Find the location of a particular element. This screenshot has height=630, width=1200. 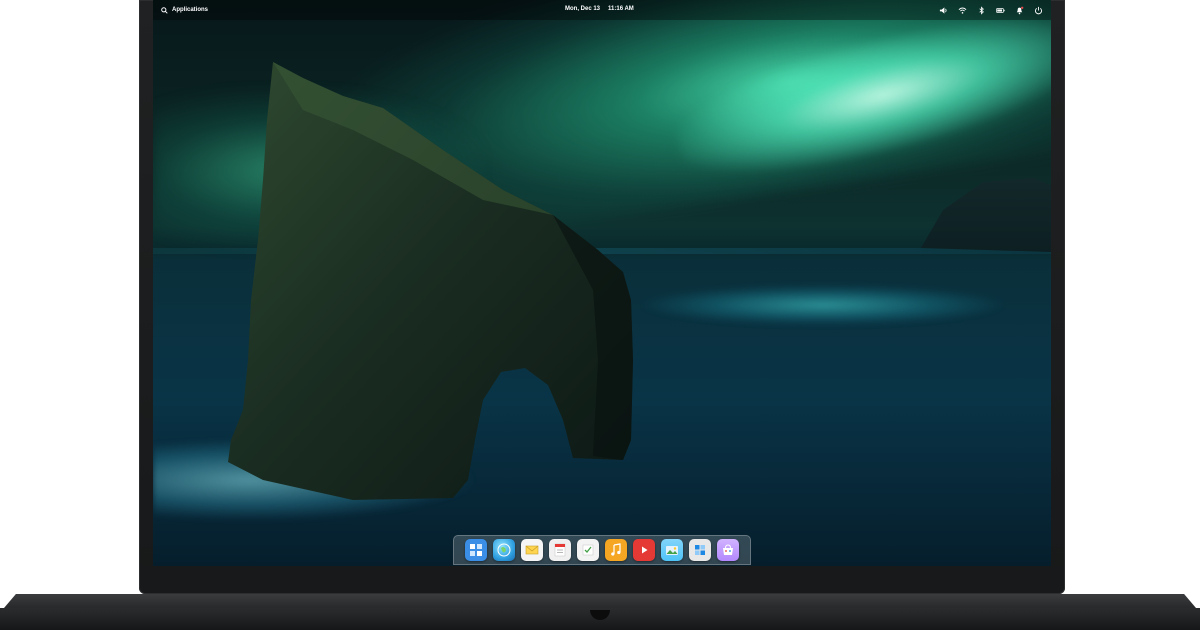

laptop-hinge is located at coordinates (600, 601).